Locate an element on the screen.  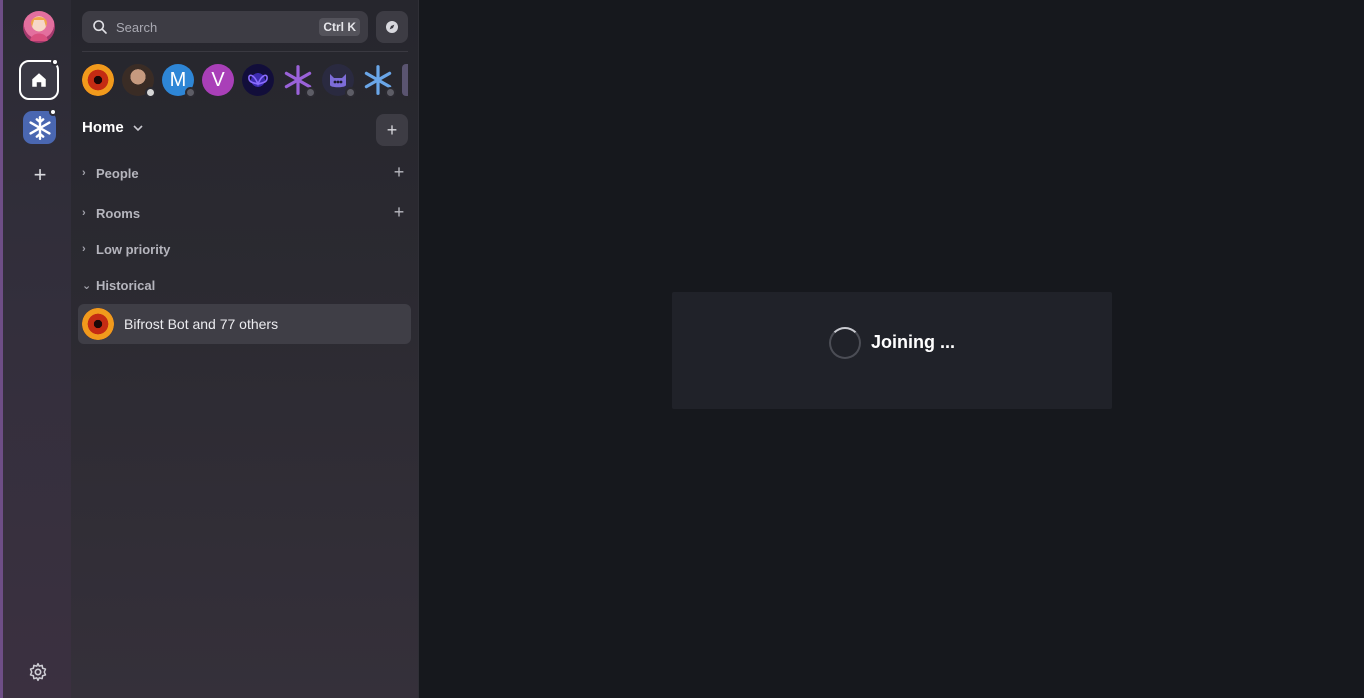
loading-spinner-icon is located at coordinates (845, 342).